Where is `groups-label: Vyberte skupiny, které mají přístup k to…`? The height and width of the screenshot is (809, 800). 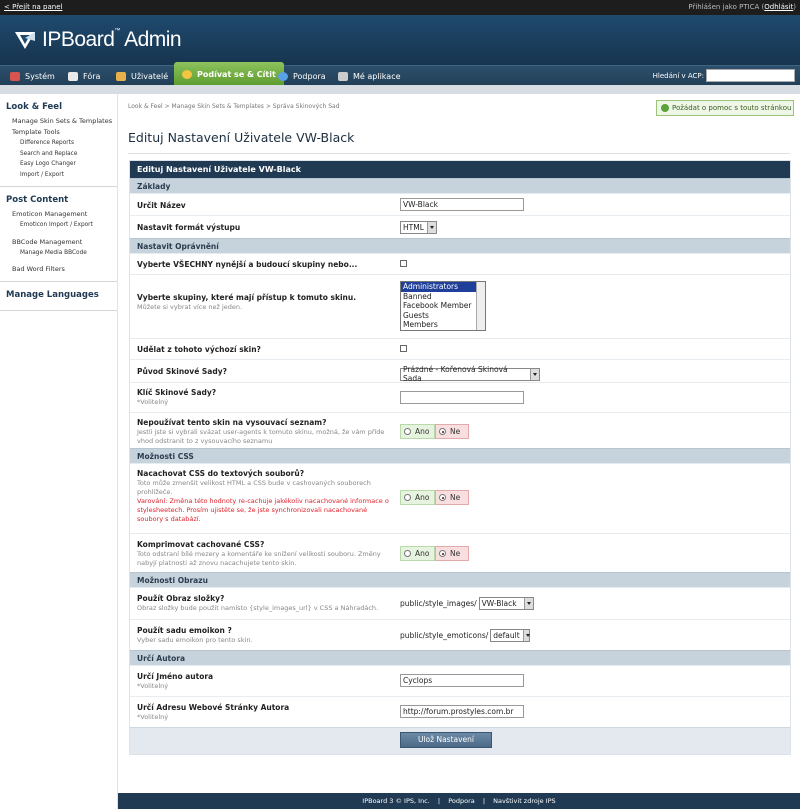
groups-label: Vyberte skupiny, které mají přístup k to… is located at coordinates (247, 297).